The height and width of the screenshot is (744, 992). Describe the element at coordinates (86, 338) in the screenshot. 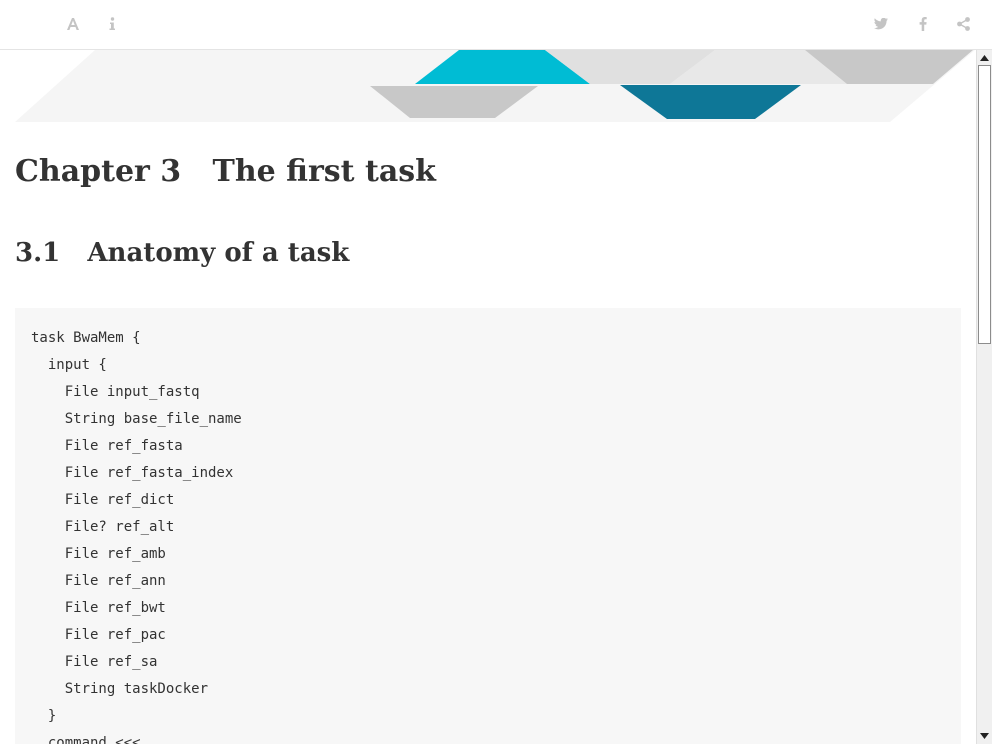

I see `code-line: task BwaMem {` at that location.